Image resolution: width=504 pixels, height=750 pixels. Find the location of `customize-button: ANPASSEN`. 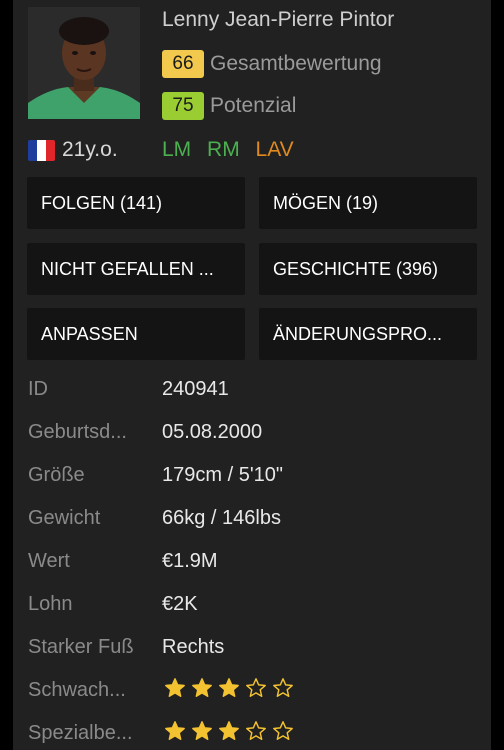

customize-button: ANPASSEN is located at coordinates (136, 334).